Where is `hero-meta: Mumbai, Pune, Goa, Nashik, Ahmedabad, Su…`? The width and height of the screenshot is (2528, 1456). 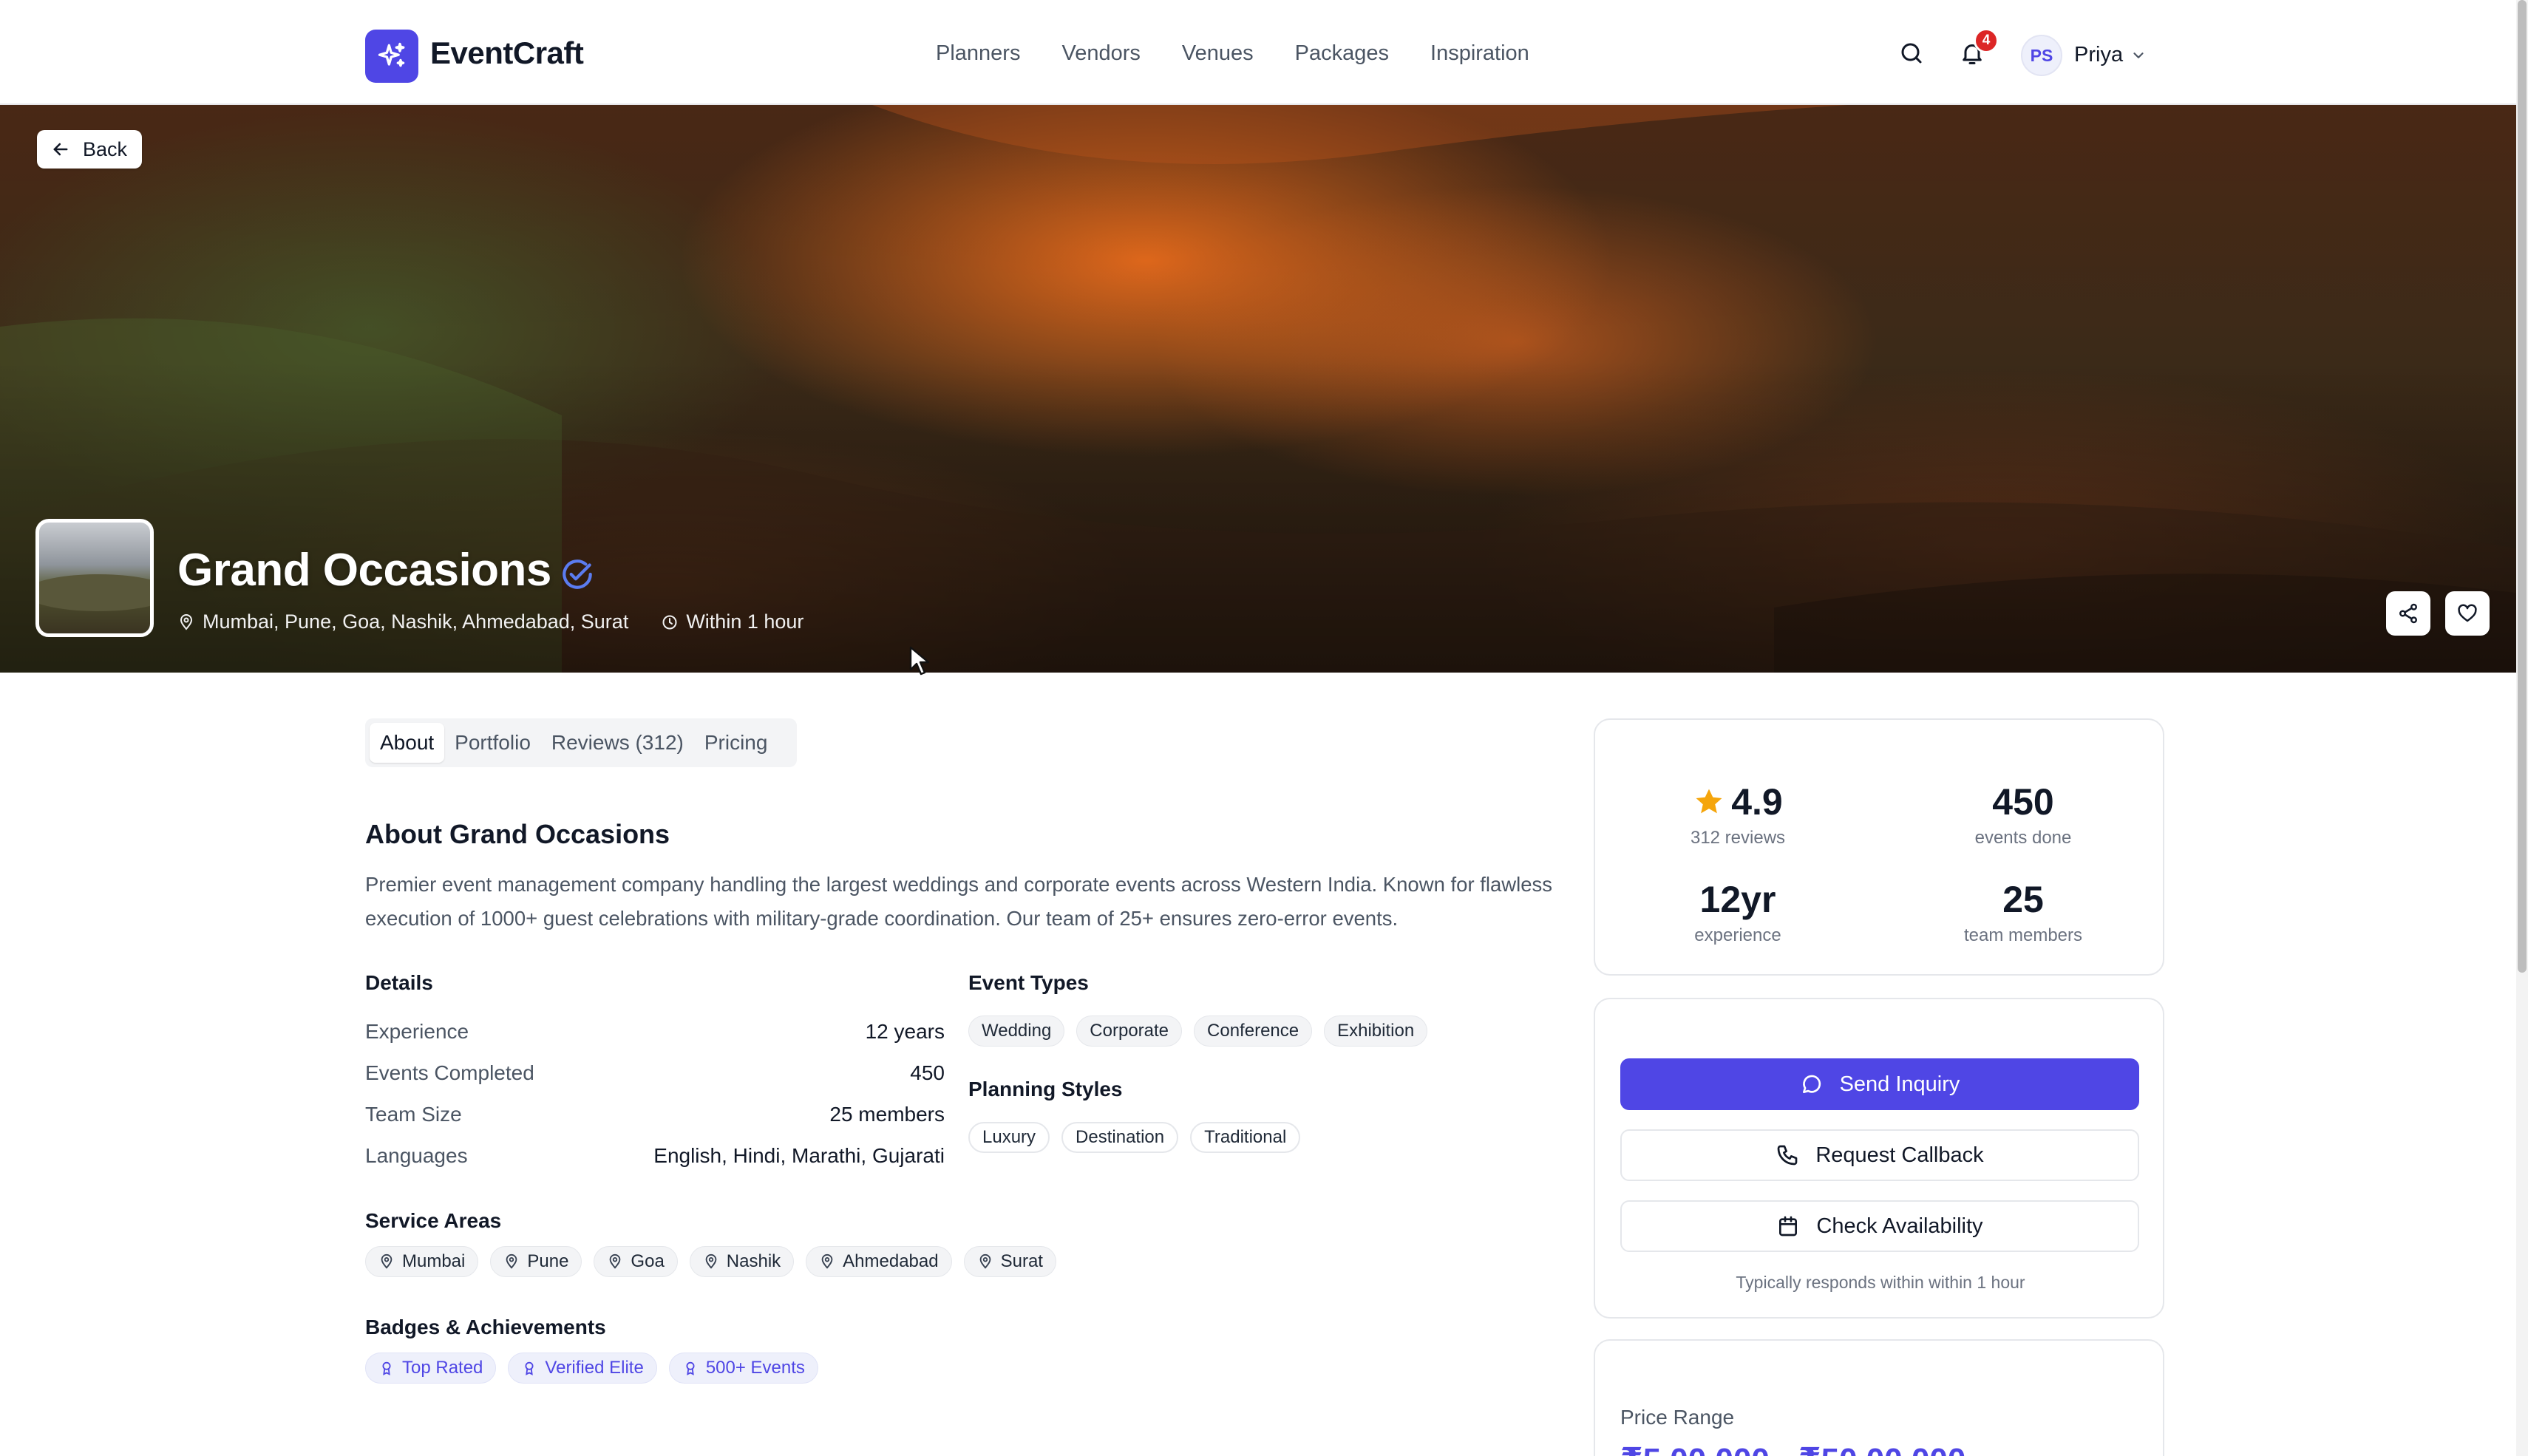 hero-meta: Mumbai, Pune, Goa, Nashik, Ahmedabad, Su… is located at coordinates (490, 621).